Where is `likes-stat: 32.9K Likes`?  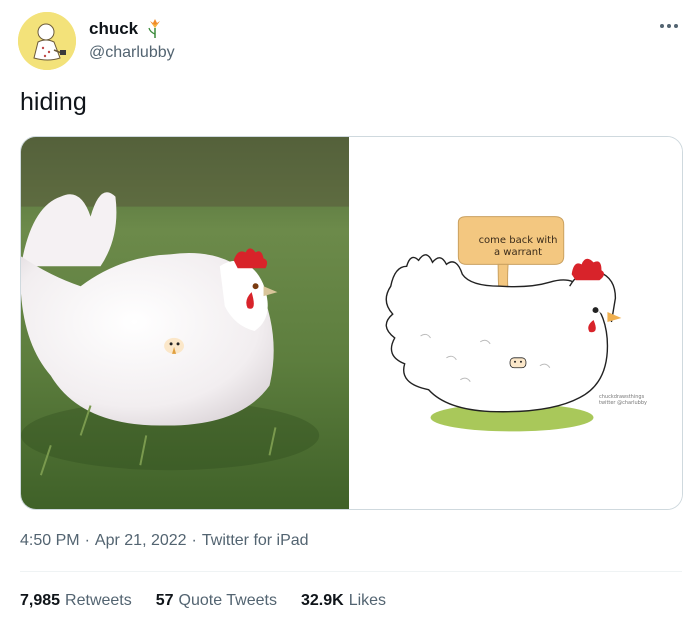 likes-stat: 32.9K Likes is located at coordinates (343, 601).